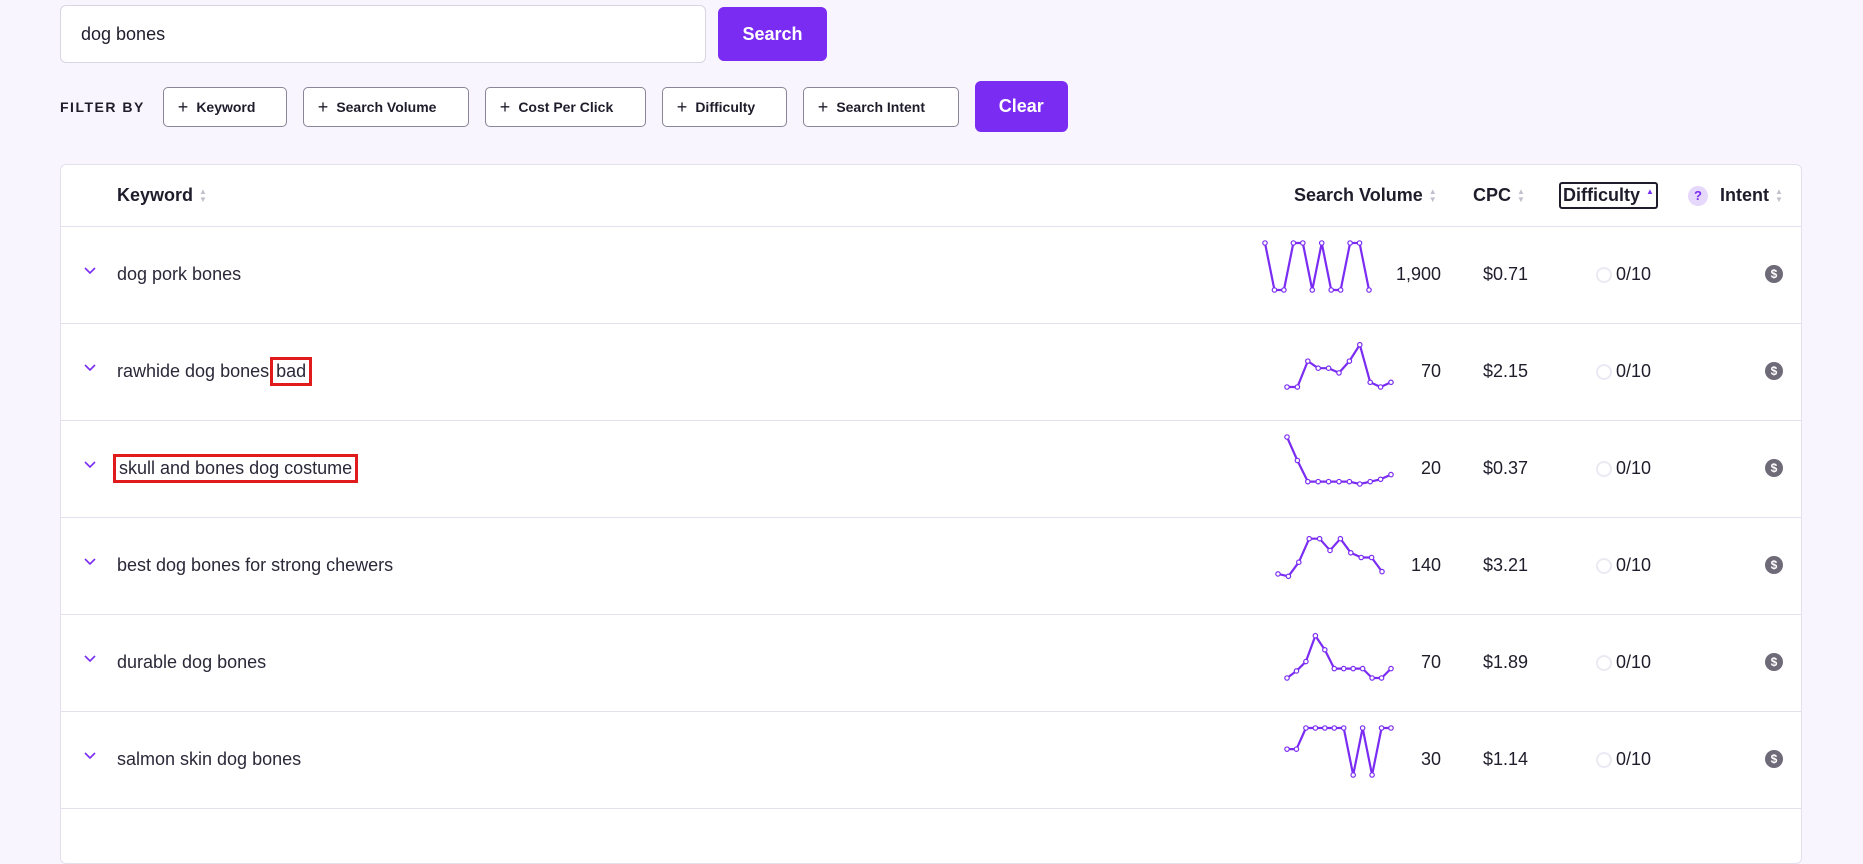 Image resolution: width=1863 pixels, height=864 pixels. I want to click on column-label: Keyword, so click(155, 195).